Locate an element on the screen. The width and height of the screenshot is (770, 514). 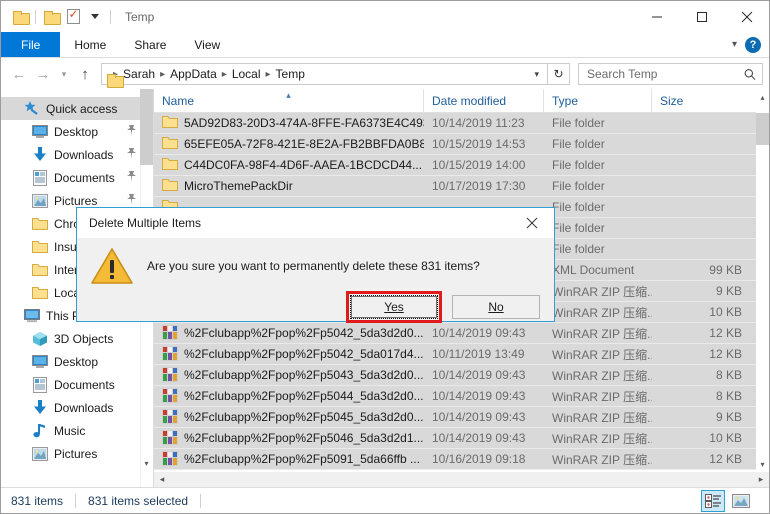
details-view-icon is located at coordinates (713, 500).